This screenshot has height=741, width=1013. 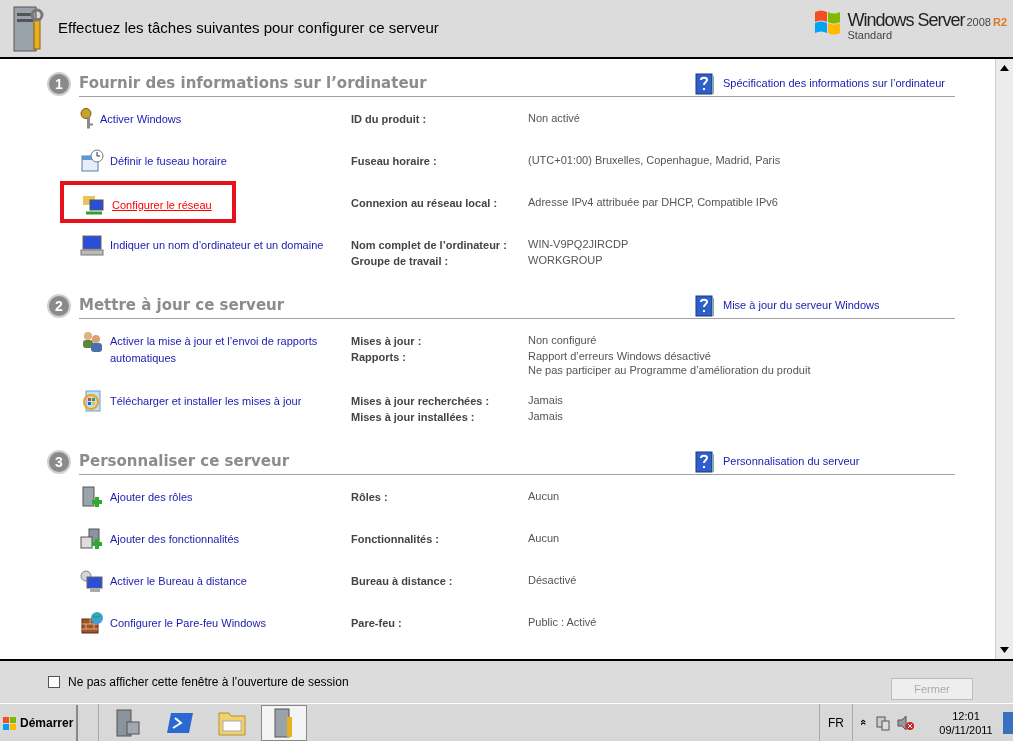 I want to click on remote-desktop-icon, so click(x=92, y=581).